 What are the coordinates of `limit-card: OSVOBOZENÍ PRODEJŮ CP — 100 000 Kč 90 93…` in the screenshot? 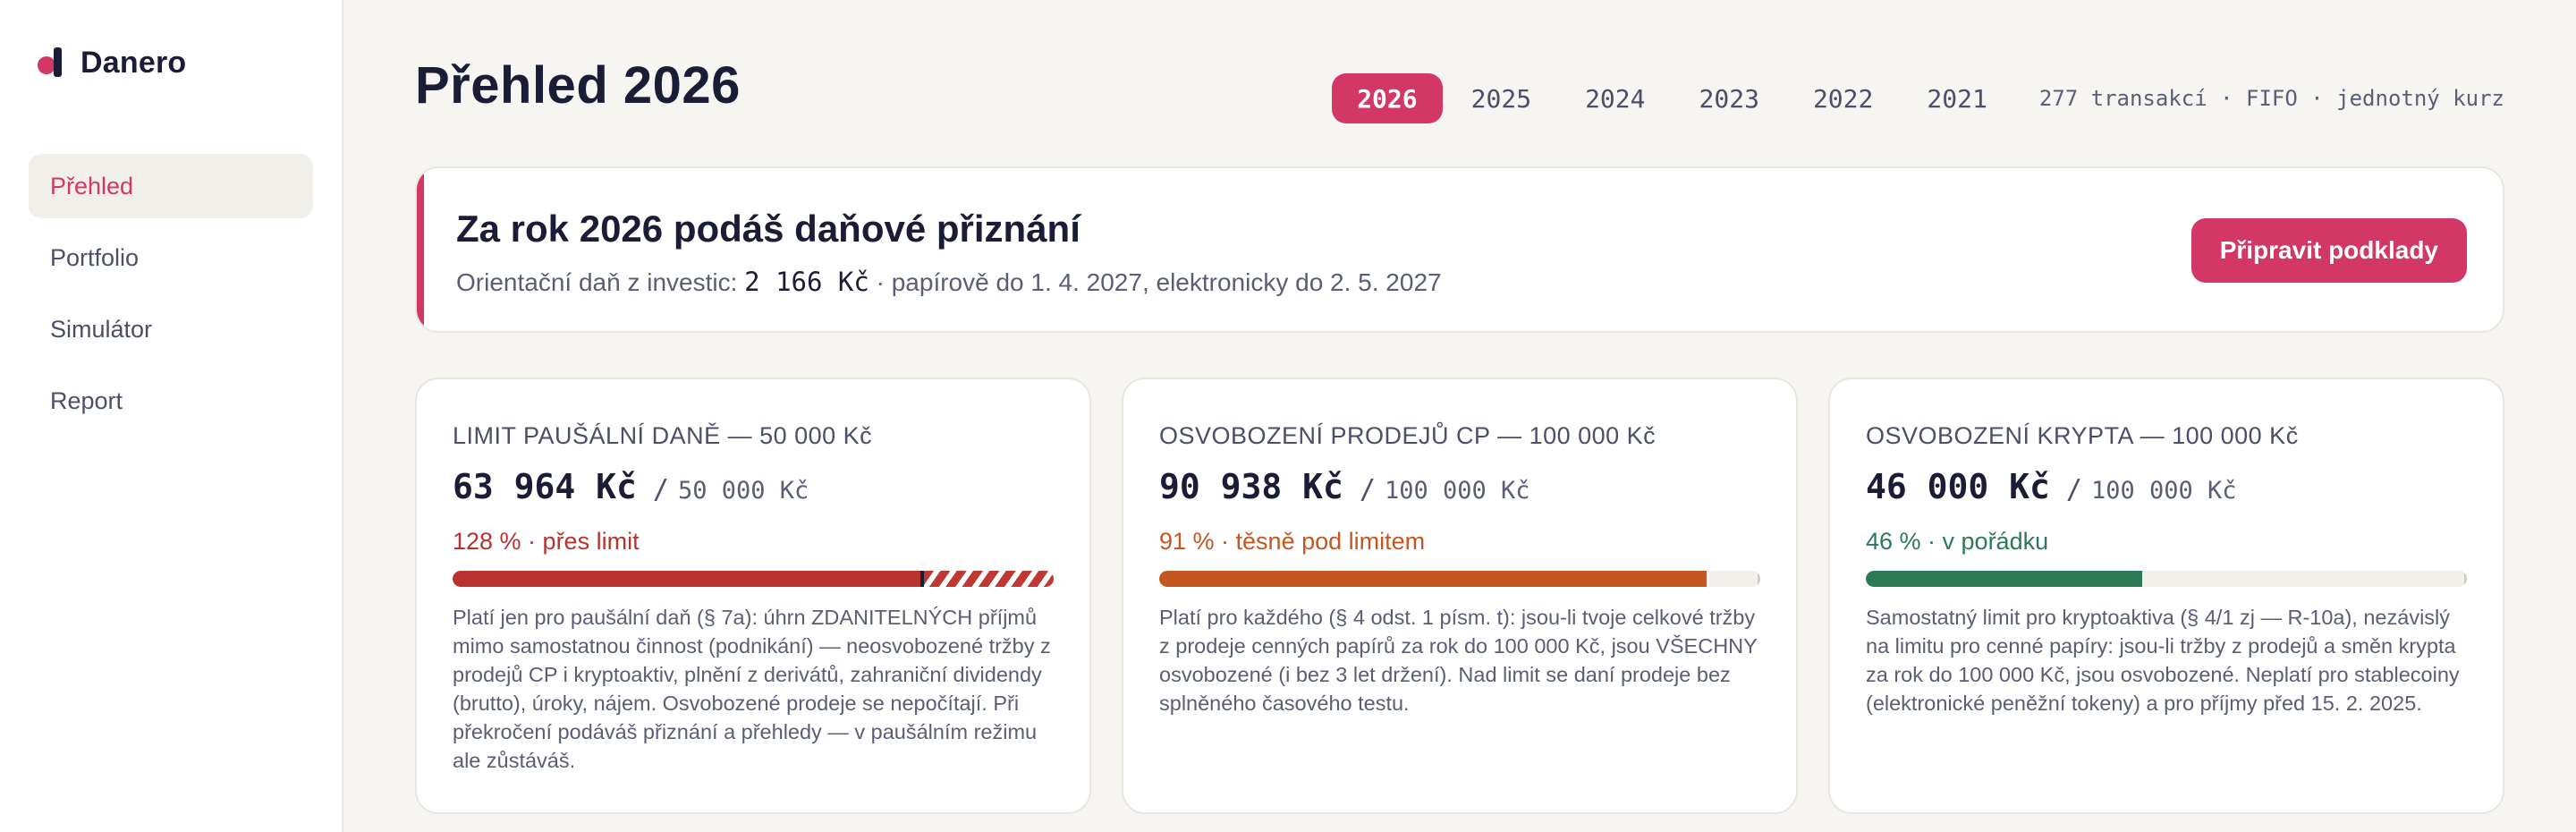 It's located at (1460, 596).